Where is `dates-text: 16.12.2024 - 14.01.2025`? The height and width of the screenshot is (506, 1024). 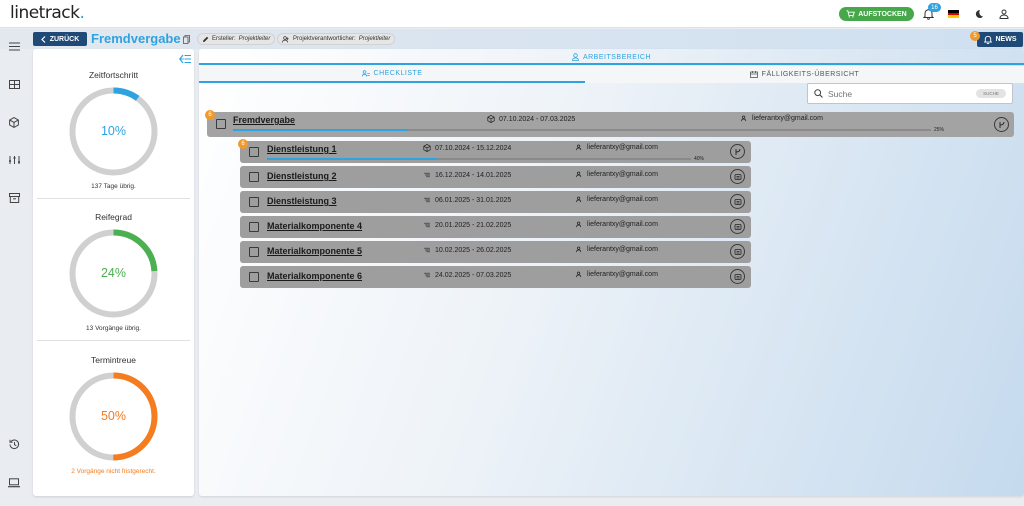
dates-text: 16.12.2024 - 14.01.2025 is located at coordinates (473, 175).